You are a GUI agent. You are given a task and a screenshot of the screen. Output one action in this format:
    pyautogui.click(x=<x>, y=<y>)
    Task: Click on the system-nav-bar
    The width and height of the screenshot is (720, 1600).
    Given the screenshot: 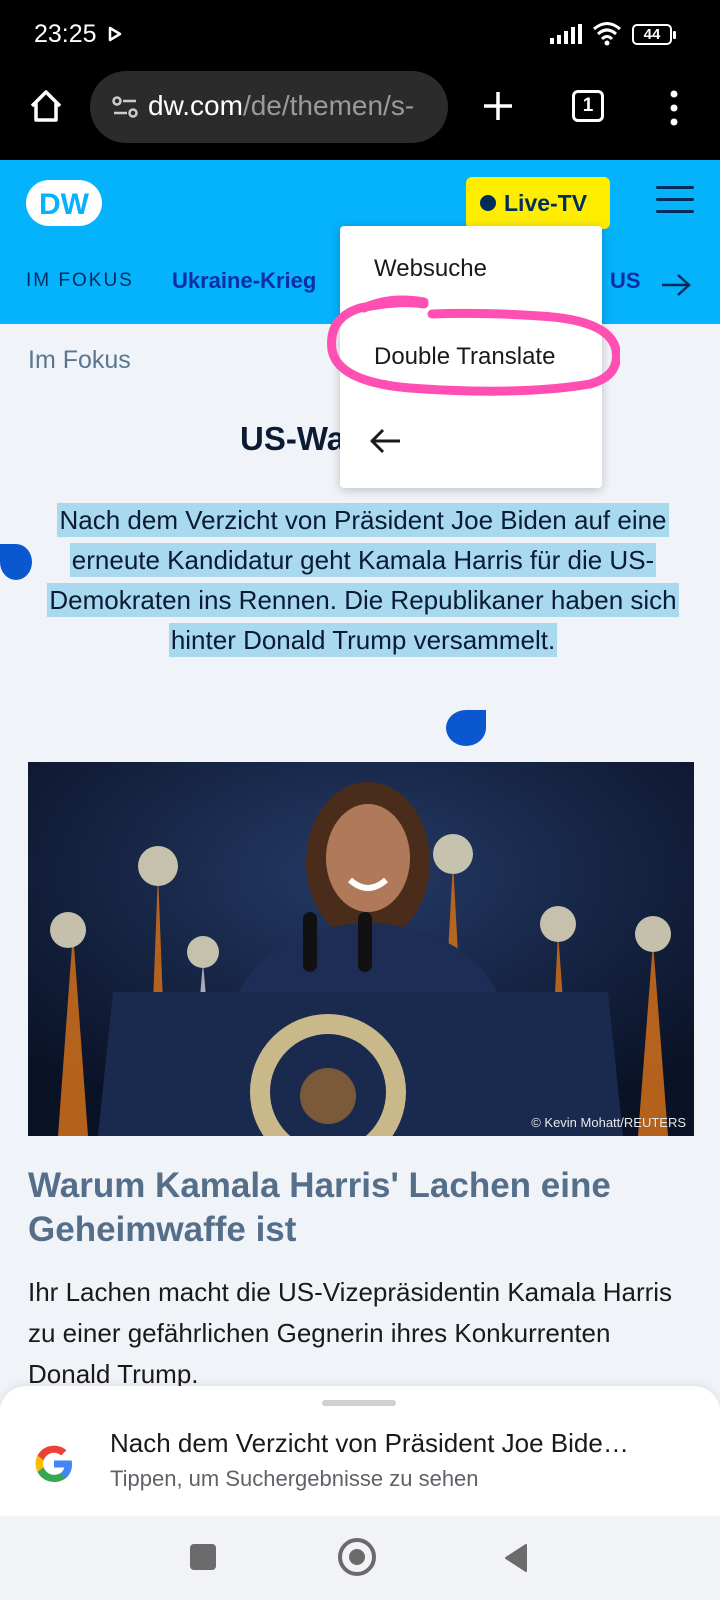 What is the action you would take?
    pyautogui.click(x=360, y=1558)
    